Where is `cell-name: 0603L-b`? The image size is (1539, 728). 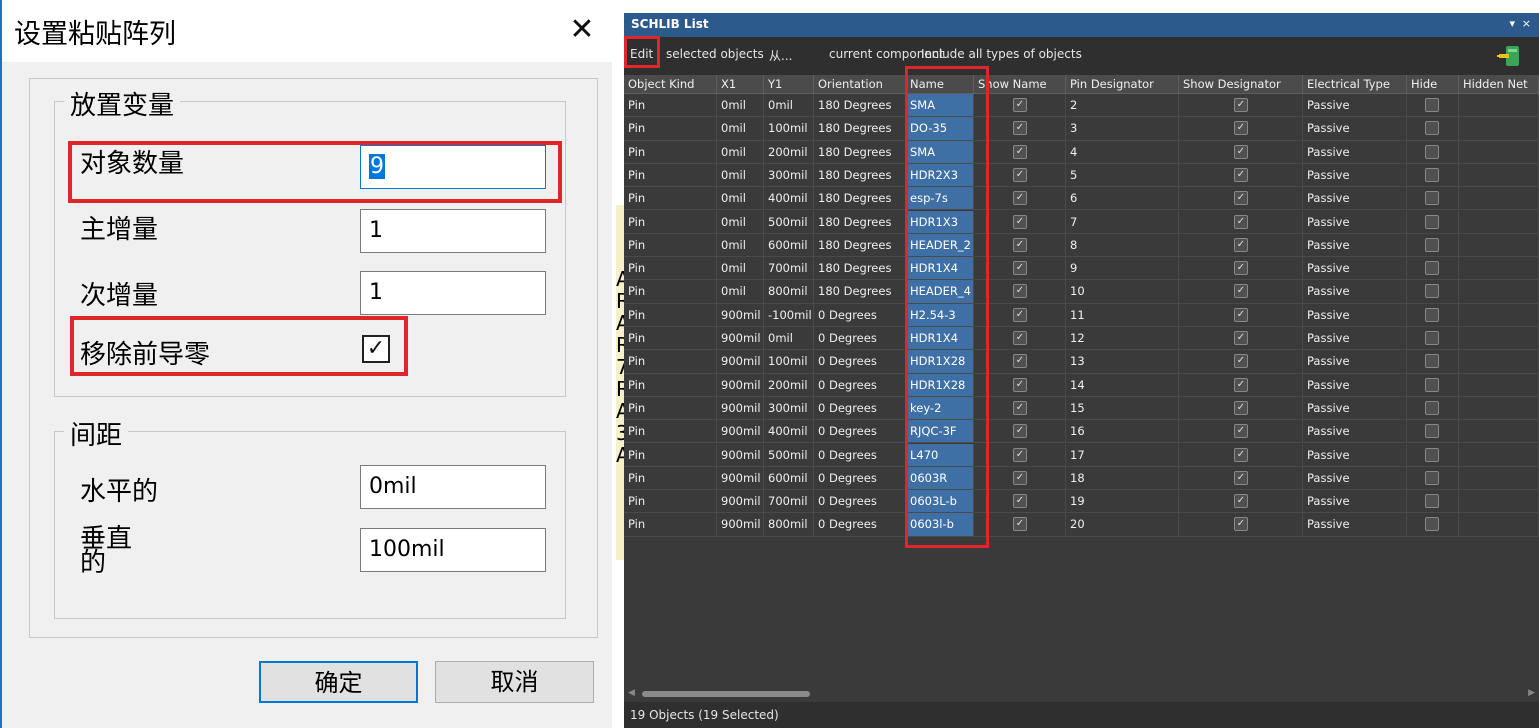 cell-name: 0603L-b is located at coordinates (940, 502).